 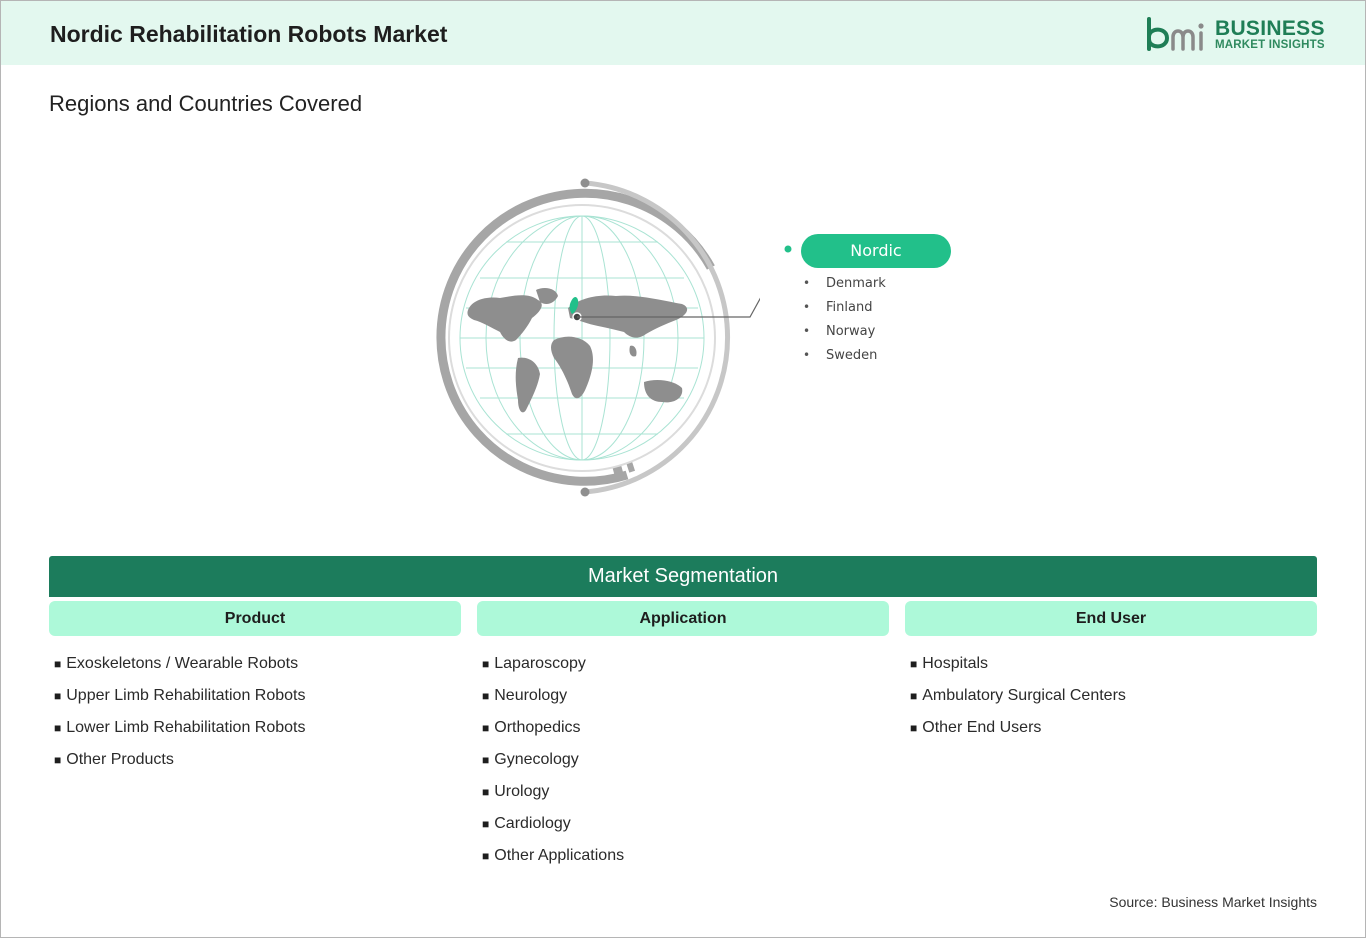 I want to click on list-item: ■ Lower Limb Rehabilitation Robots, so click(x=180, y=734).